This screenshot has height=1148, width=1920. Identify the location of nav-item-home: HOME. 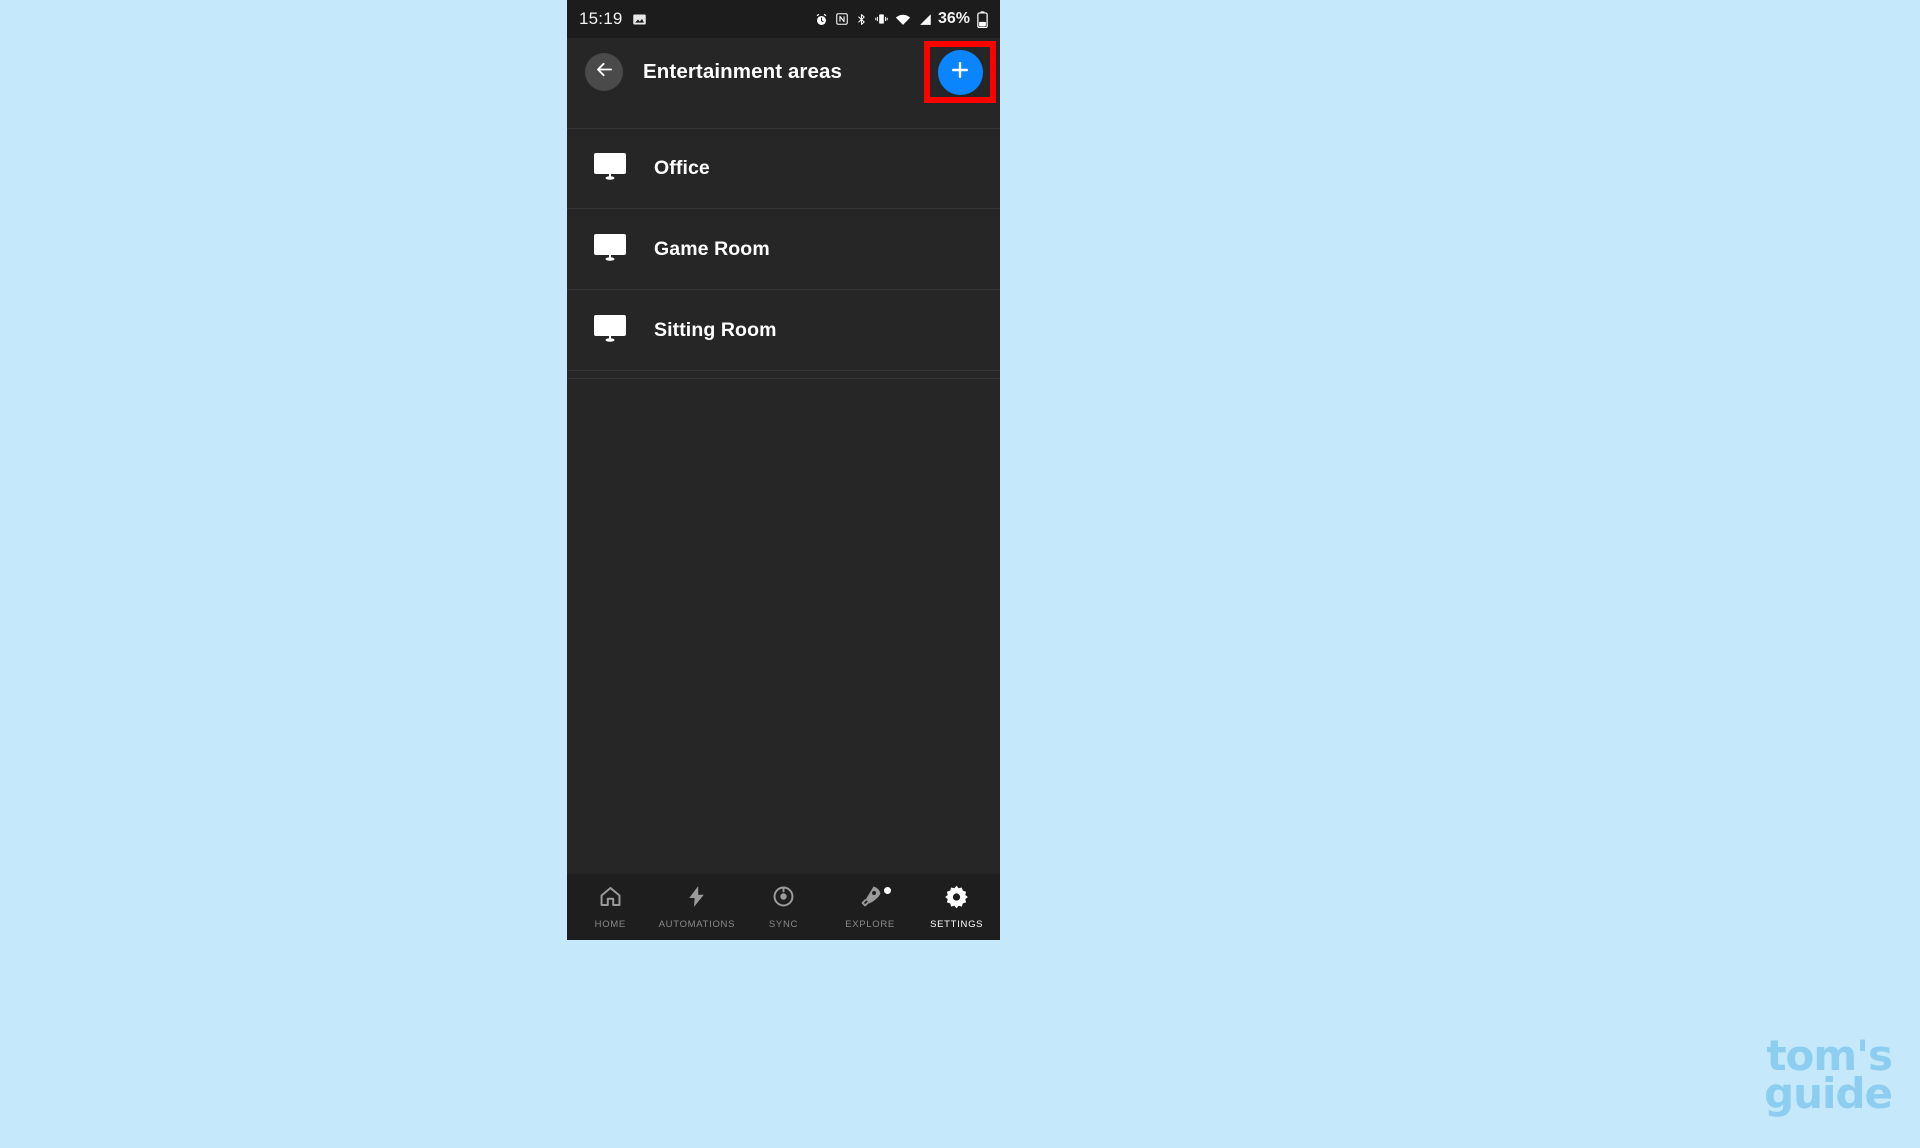
(610, 907).